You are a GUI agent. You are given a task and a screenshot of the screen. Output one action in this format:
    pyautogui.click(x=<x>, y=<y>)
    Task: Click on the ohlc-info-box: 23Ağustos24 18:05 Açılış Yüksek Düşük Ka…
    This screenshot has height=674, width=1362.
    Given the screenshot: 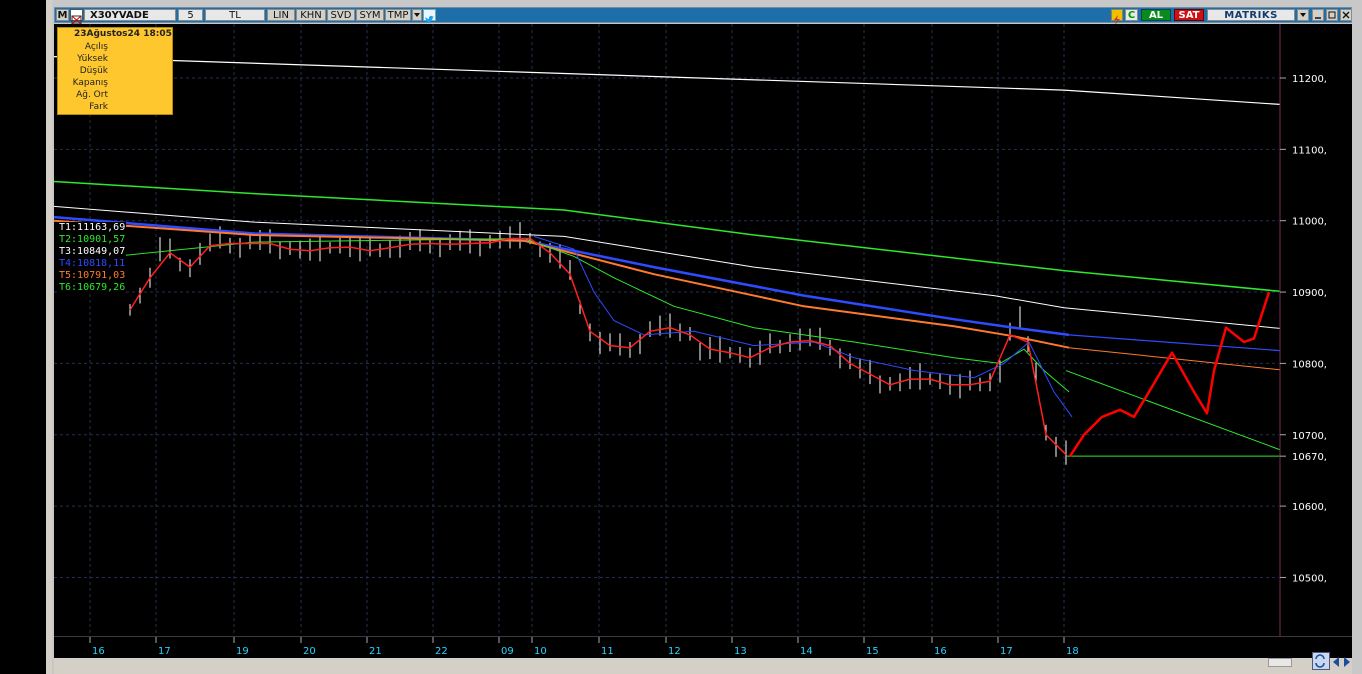 What is the action you would take?
    pyautogui.click(x=115, y=71)
    